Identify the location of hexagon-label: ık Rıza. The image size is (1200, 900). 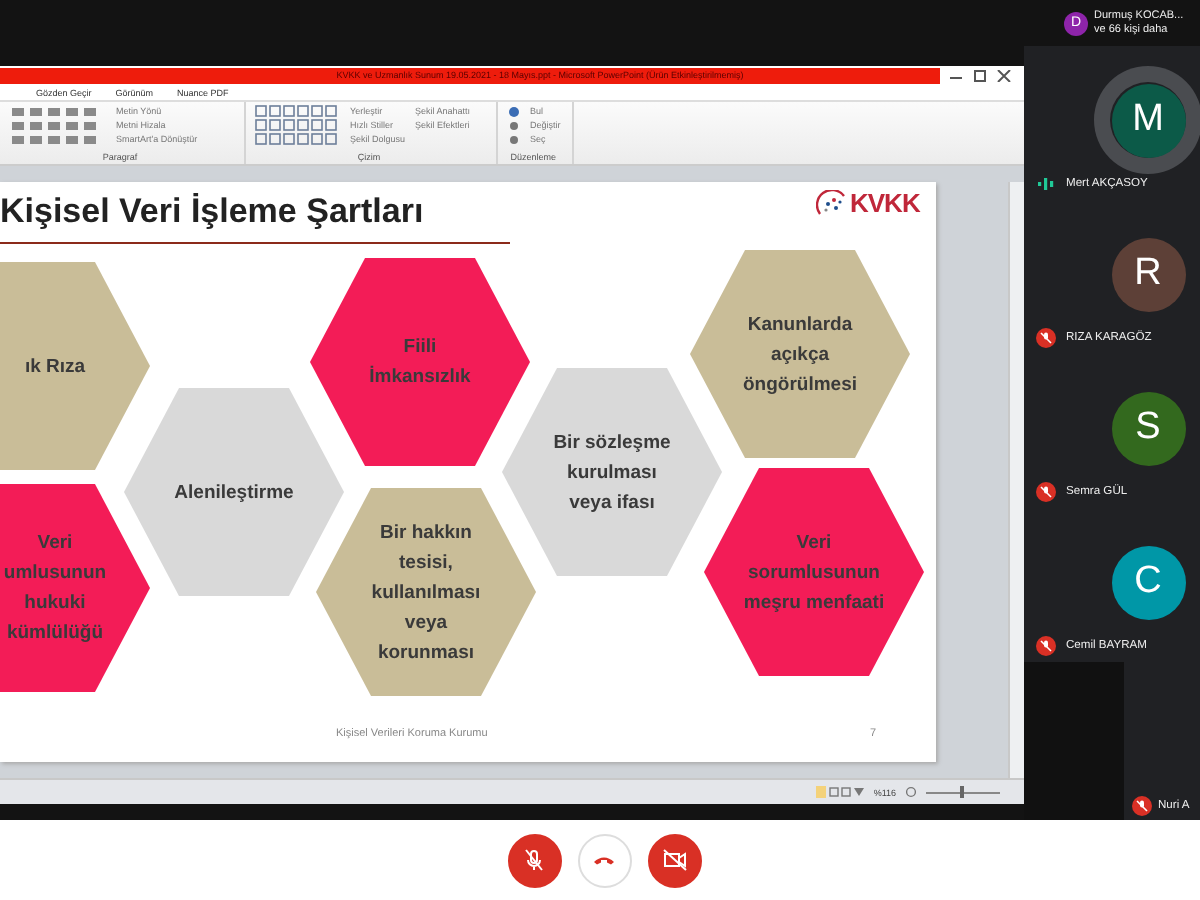
(55, 367).